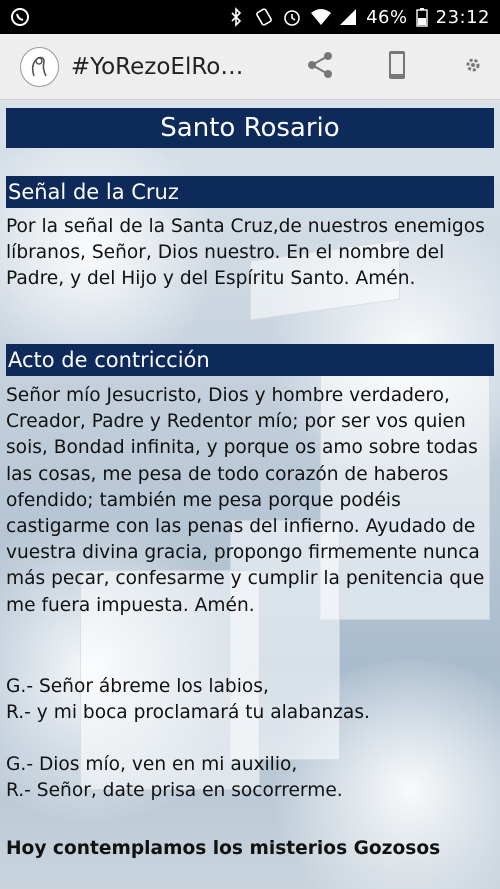  Describe the element at coordinates (292, 17) in the screenshot. I see `alarm-icon` at that location.